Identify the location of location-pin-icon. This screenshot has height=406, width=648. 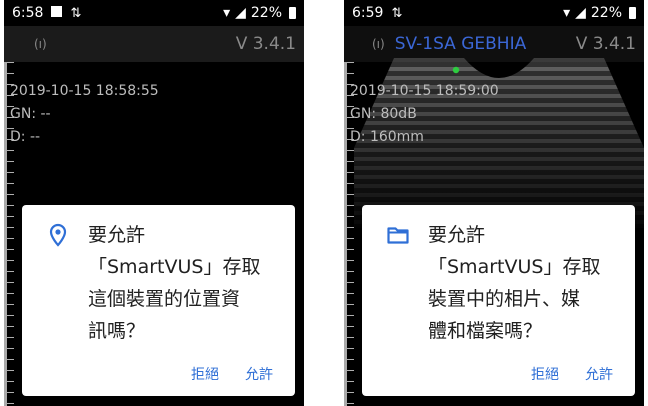
(58, 235).